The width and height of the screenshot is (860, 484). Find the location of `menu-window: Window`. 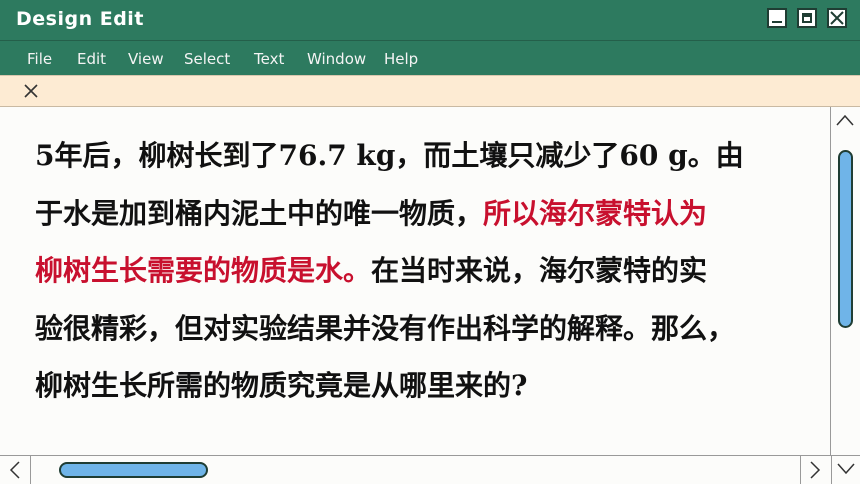

menu-window: Window is located at coordinates (336, 59).